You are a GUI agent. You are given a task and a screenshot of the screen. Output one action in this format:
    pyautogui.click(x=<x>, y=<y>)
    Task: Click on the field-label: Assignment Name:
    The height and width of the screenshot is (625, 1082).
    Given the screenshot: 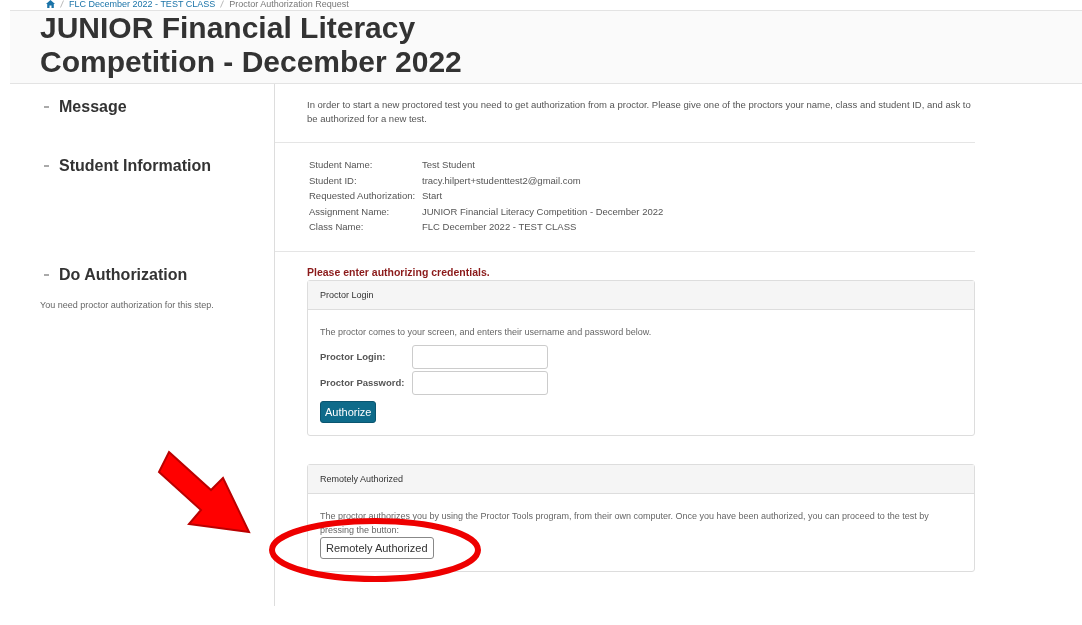 What is the action you would take?
    pyautogui.click(x=350, y=211)
    